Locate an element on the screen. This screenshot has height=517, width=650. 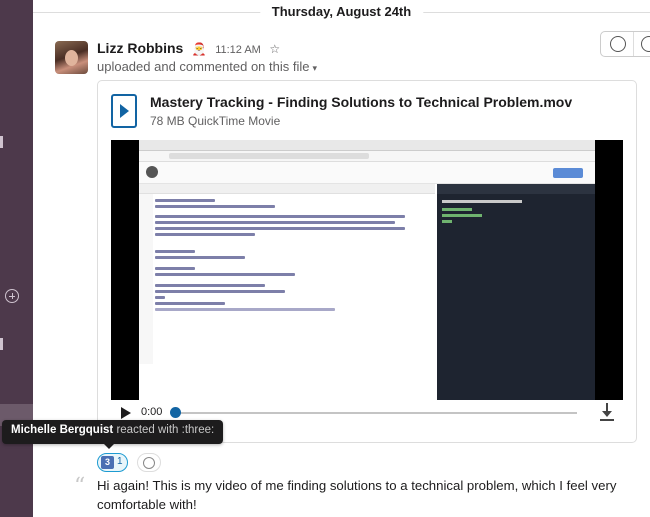
file-meta: 78 MB QuickTime Movie is located at coordinates (215, 121).